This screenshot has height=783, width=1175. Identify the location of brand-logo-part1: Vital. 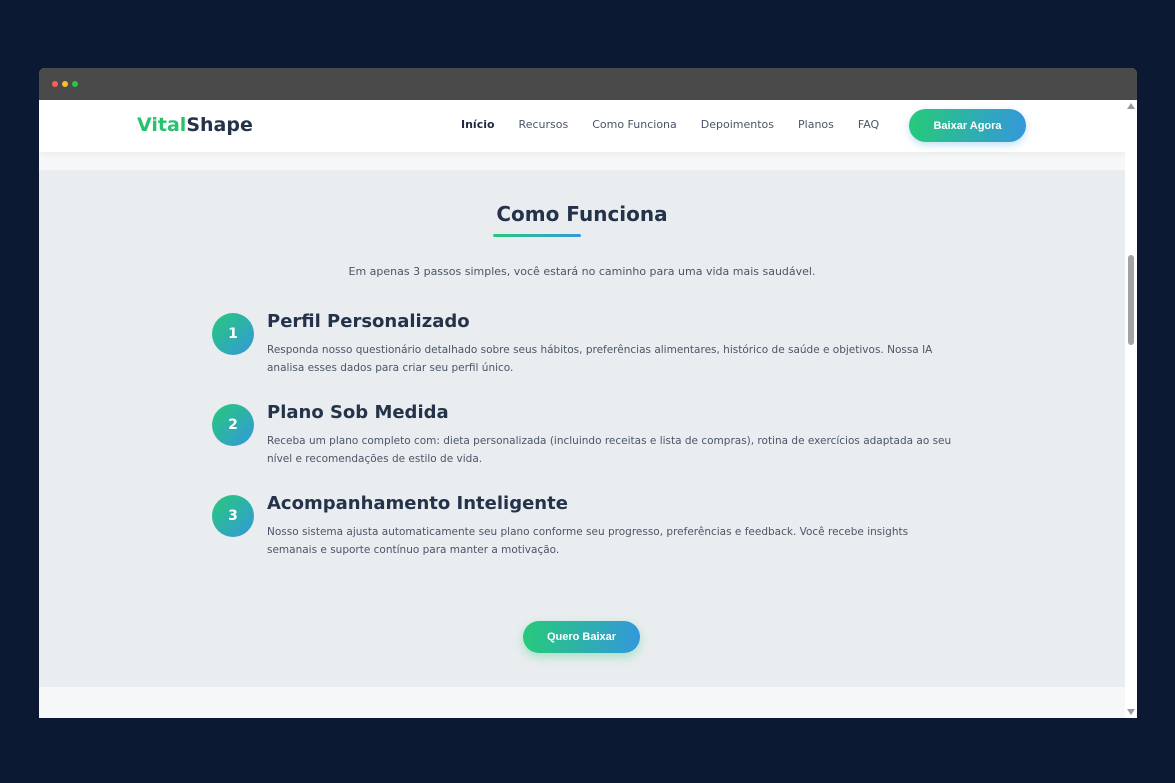
(162, 125).